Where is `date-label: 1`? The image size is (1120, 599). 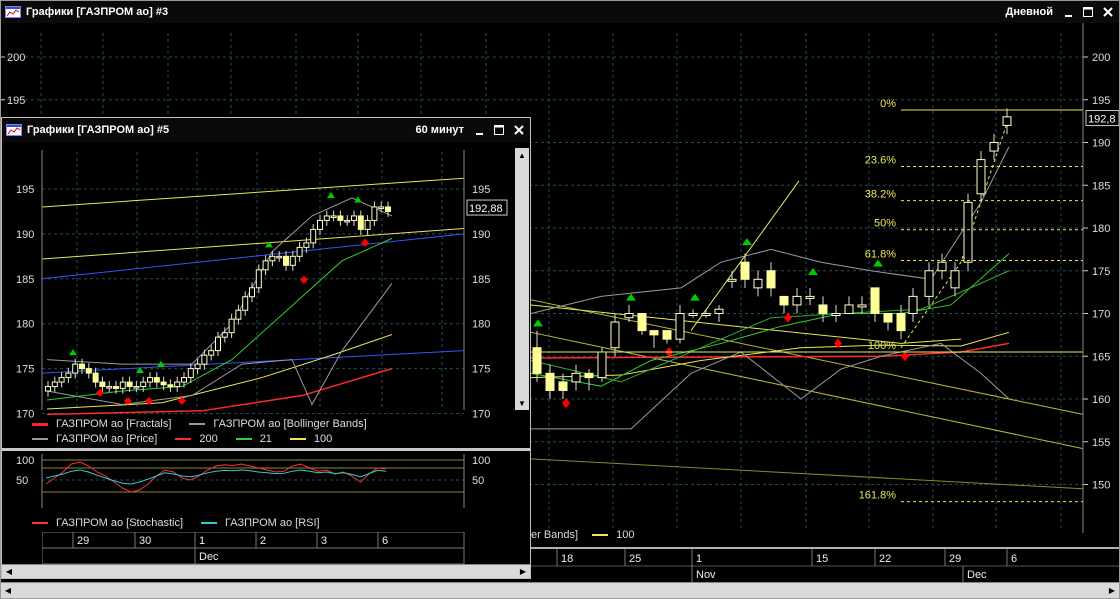 date-label: 1 is located at coordinates (202, 541).